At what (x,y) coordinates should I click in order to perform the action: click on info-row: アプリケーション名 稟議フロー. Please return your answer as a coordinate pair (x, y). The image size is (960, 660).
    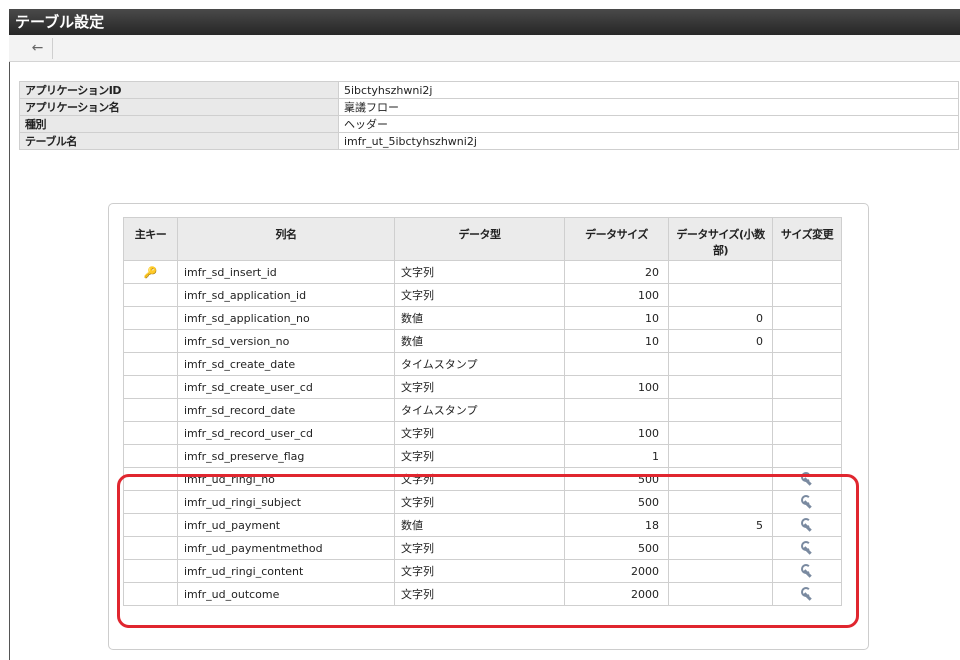
    Looking at the image, I should click on (489, 107).